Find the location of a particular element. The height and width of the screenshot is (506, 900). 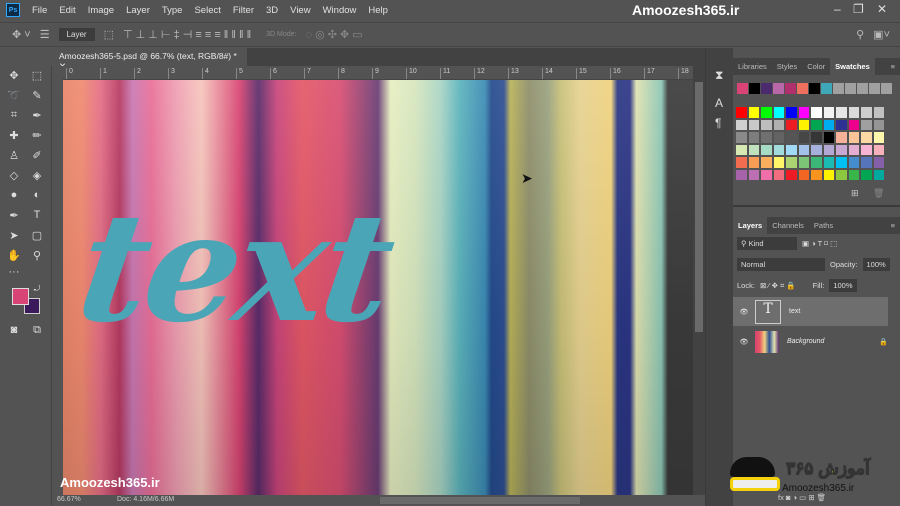

tab-swatches: Swatches is located at coordinates (852, 66).